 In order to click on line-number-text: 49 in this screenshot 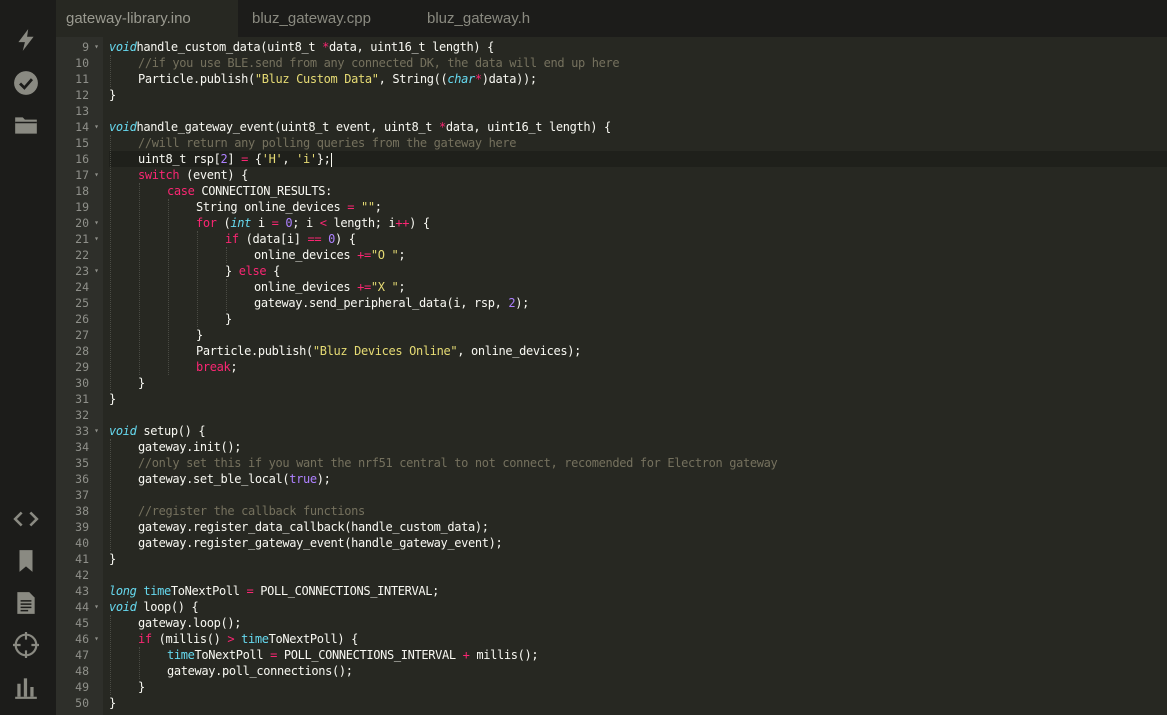, I will do `click(82, 687)`.